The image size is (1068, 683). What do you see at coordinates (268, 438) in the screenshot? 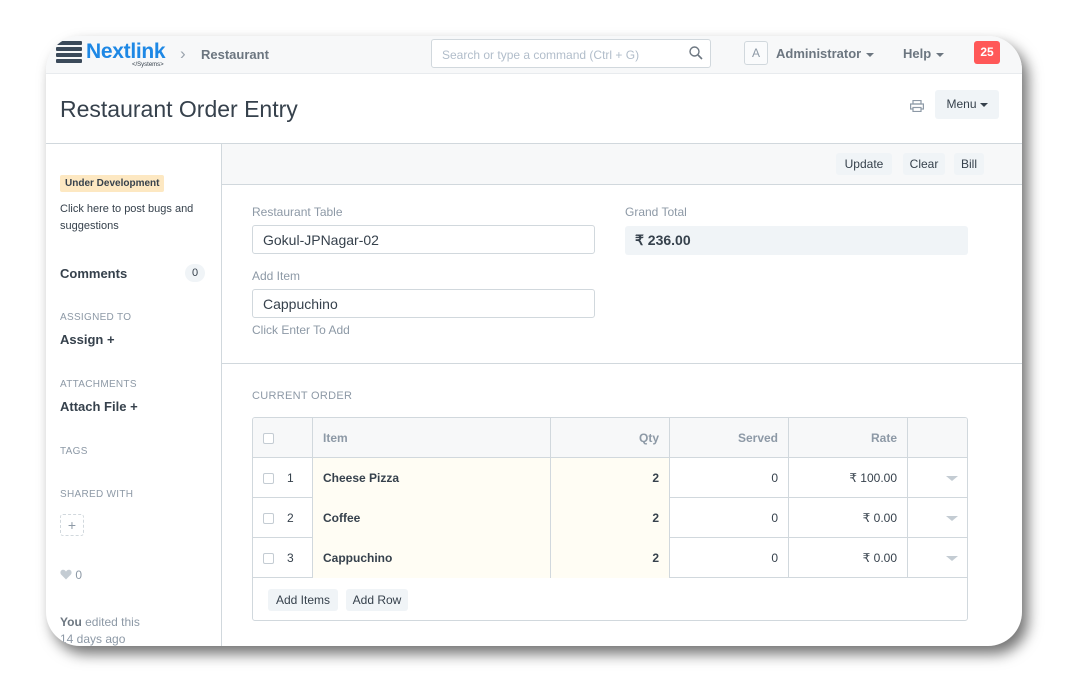
I see `select-all-checkbox` at bounding box center [268, 438].